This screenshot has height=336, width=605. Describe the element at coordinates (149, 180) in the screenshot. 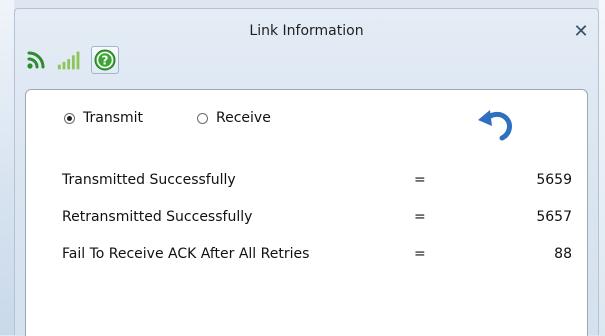

I see `stat-label: Transmitted Successfully` at that location.